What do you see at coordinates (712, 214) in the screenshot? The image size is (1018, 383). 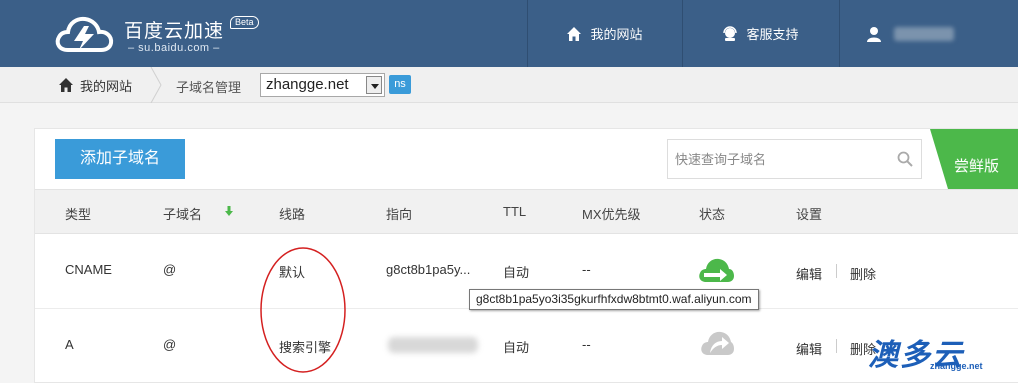 I see `column-header-status: 状态` at bounding box center [712, 214].